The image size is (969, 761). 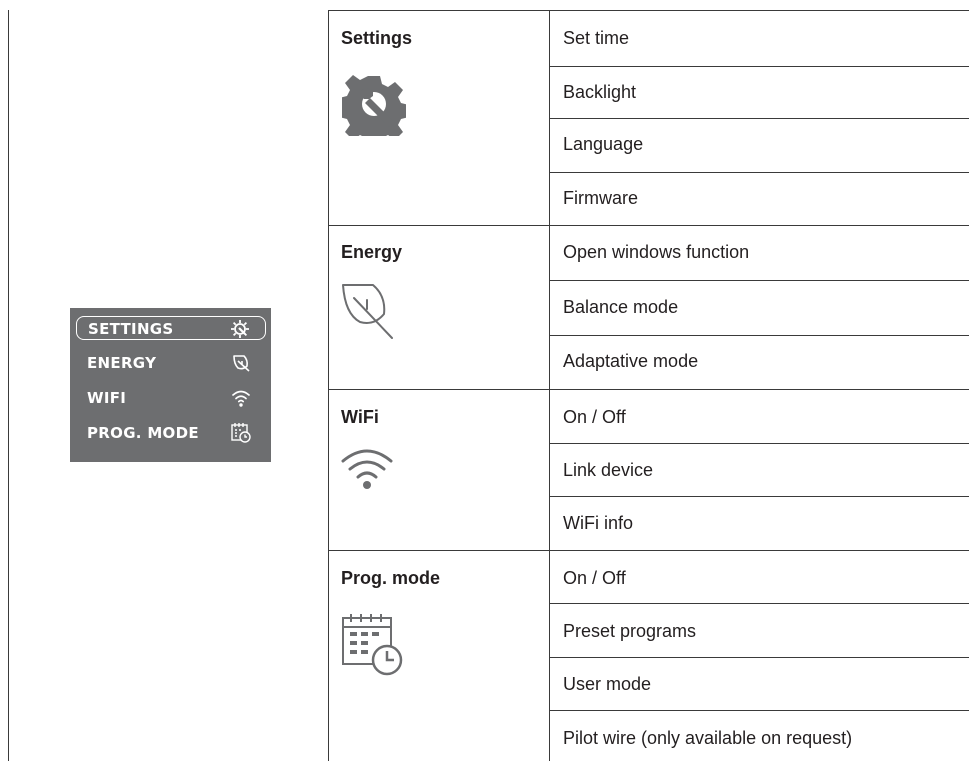 I want to click on option-backlight: Backlight, so click(x=600, y=92).